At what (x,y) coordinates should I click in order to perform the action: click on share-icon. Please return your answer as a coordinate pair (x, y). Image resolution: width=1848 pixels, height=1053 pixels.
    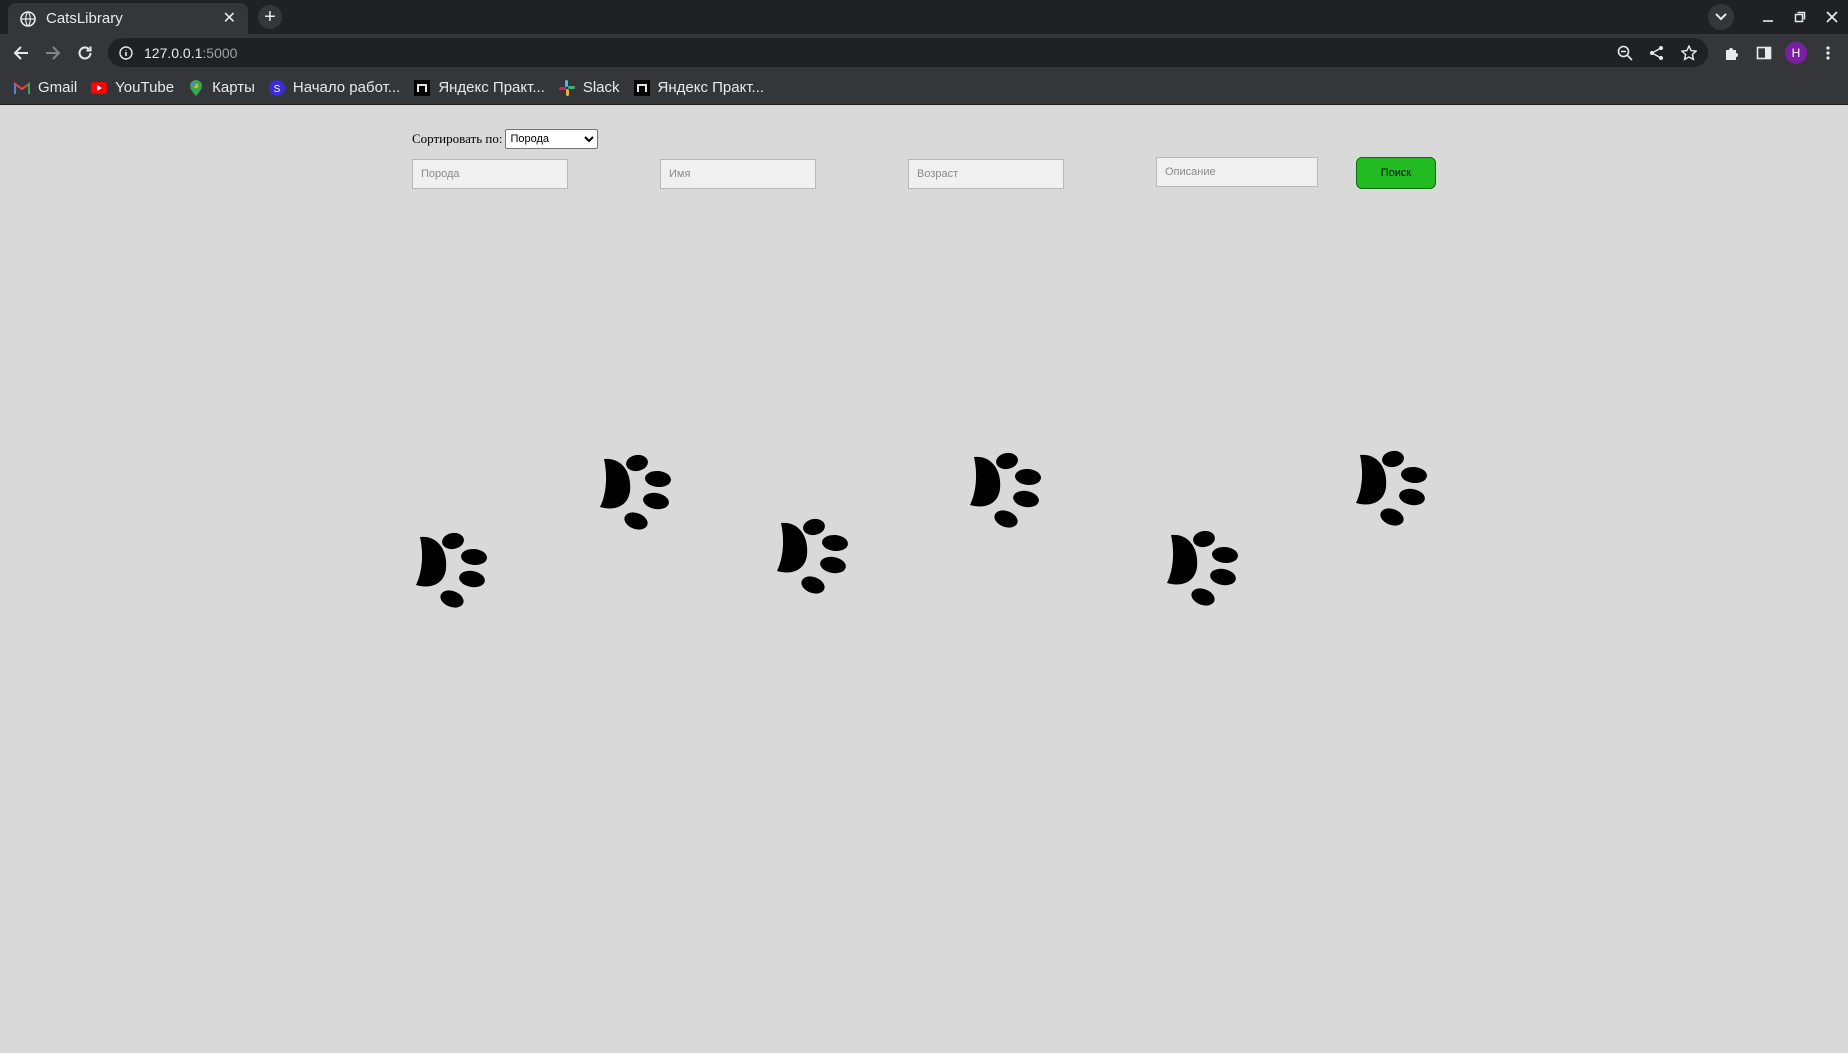
    Looking at the image, I should click on (1657, 53).